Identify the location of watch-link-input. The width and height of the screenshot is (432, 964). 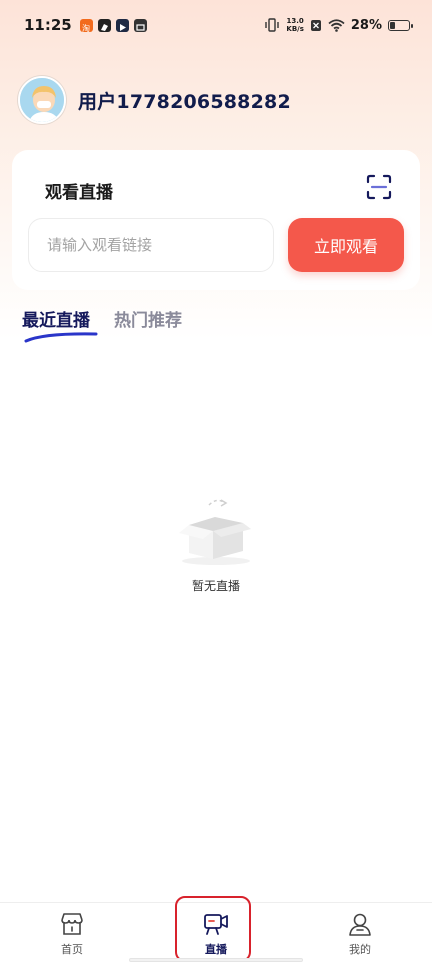
(151, 245).